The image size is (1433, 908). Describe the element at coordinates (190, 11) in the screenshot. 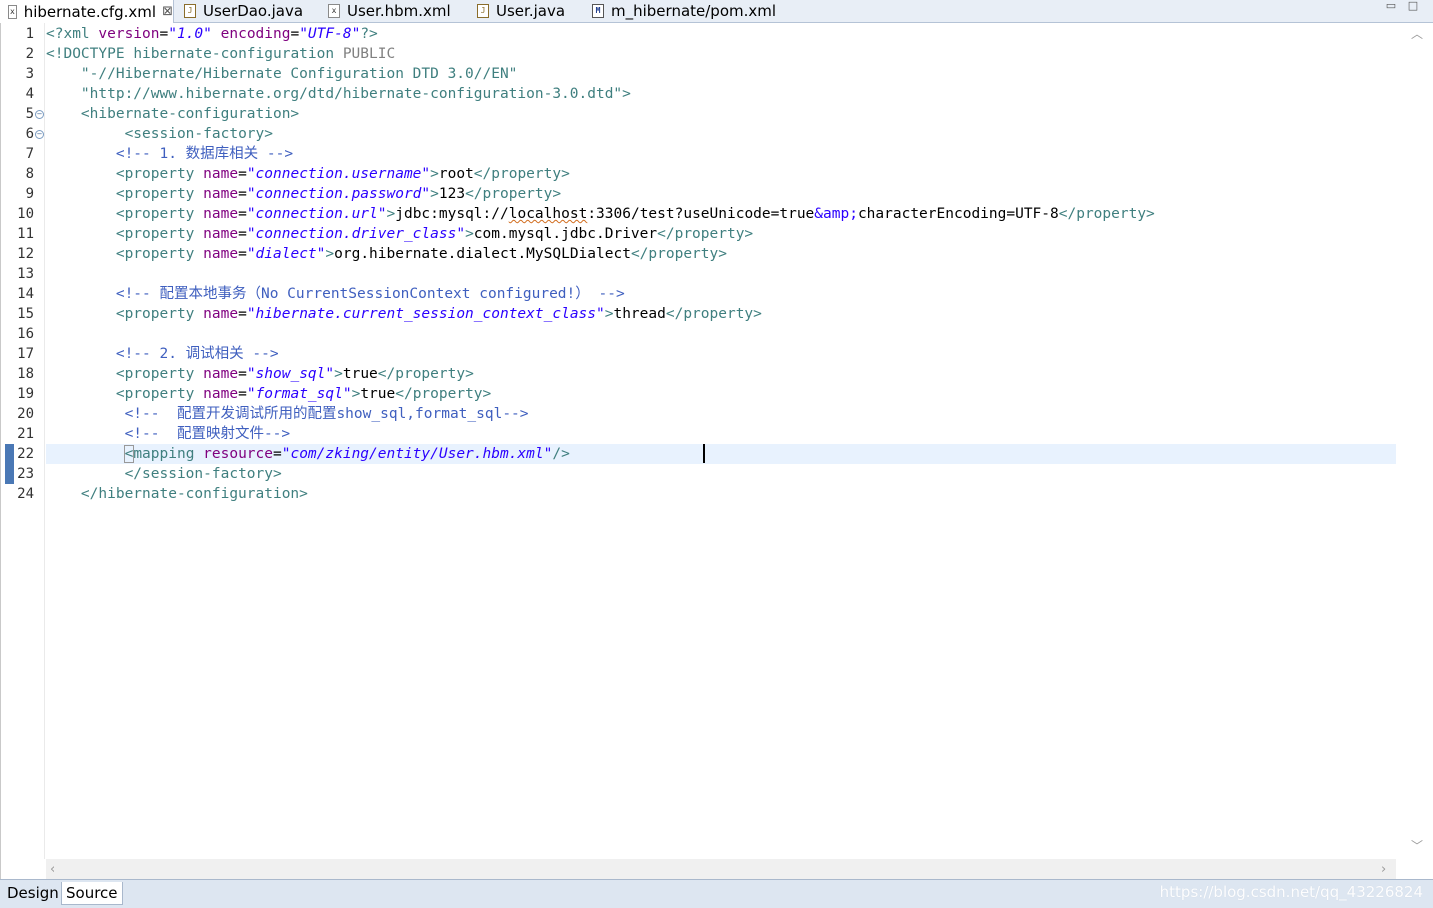

I see `java-file-icon: J` at that location.